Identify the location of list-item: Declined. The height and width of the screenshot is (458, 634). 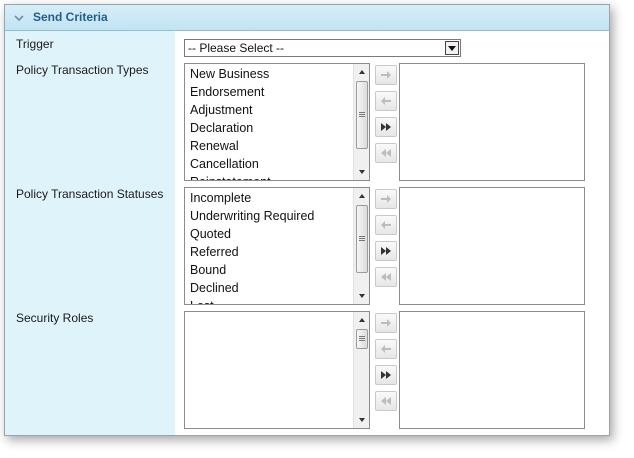
(252, 288).